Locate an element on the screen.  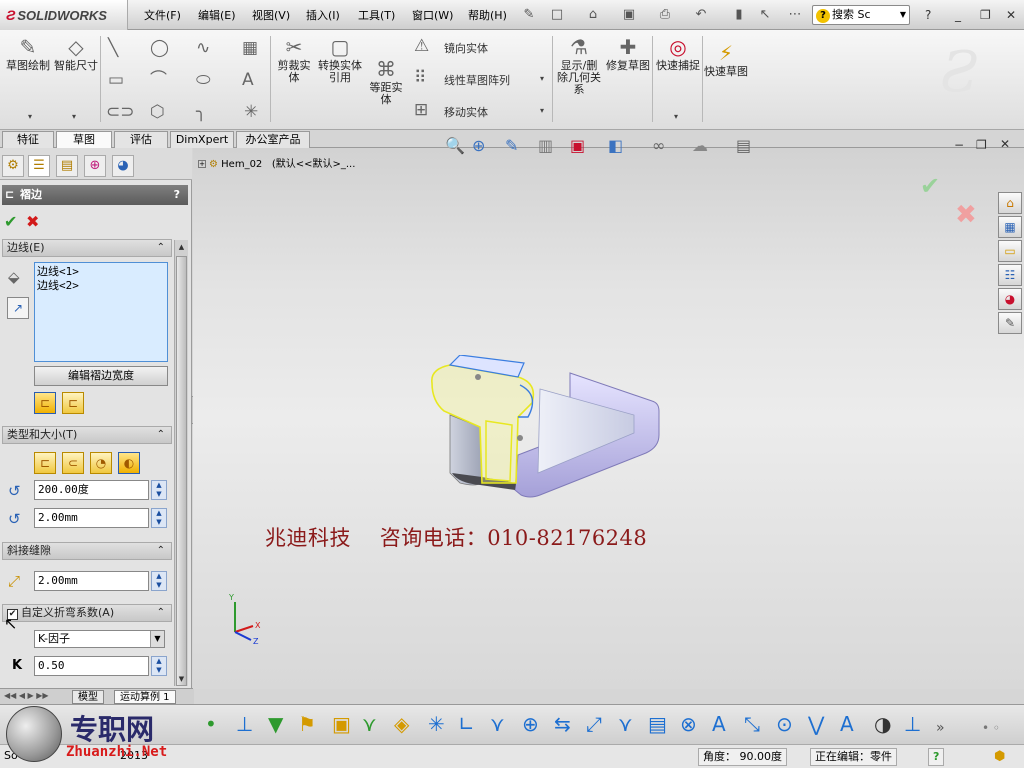
angle-field: 200.00度 is located at coordinates (91, 490).